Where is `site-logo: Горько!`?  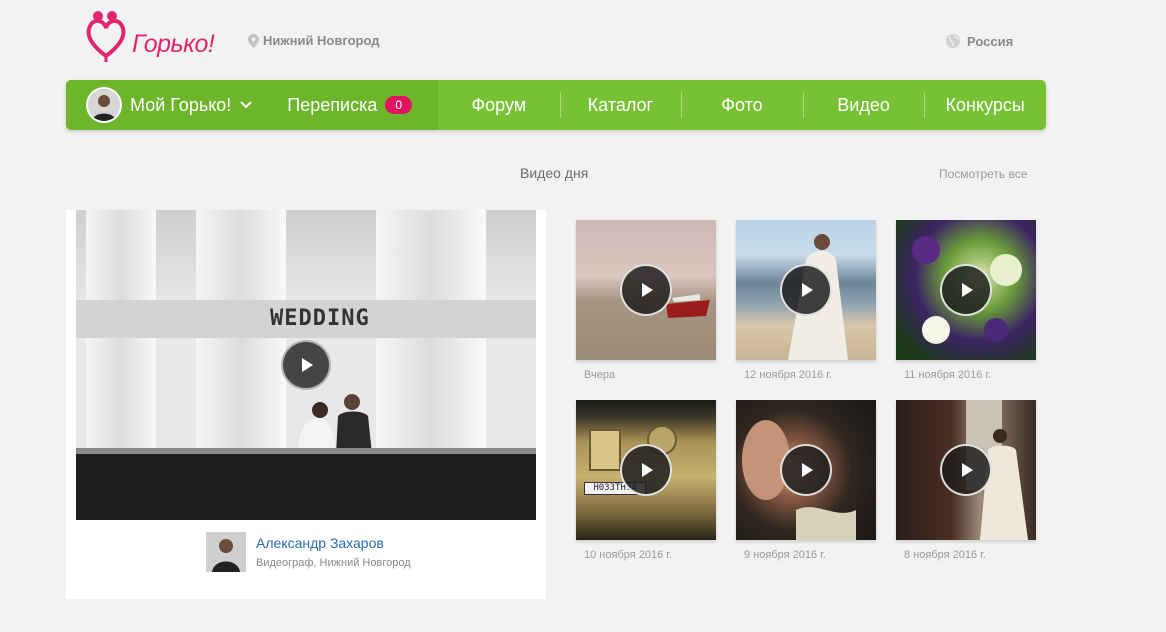 site-logo: Горько! is located at coordinates (159, 37).